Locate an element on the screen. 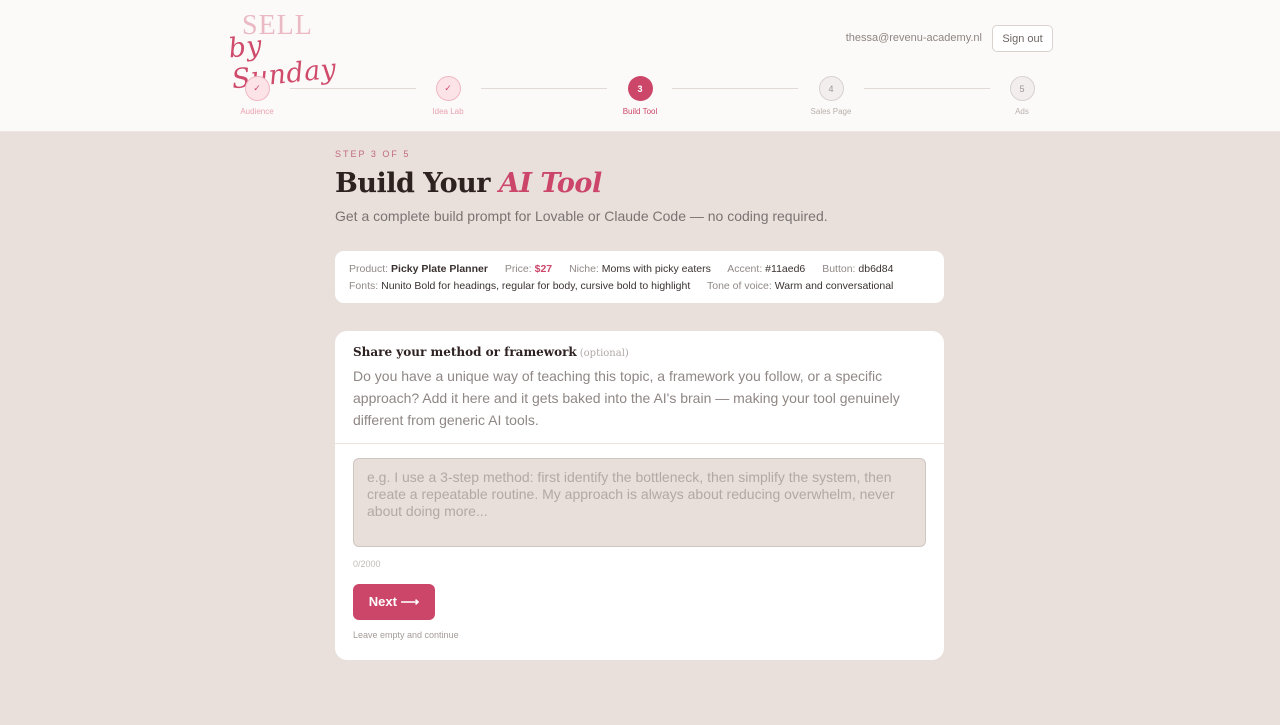 The image size is (1280, 725). next-button: Next ⟶ is located at coordinates (394, 602).